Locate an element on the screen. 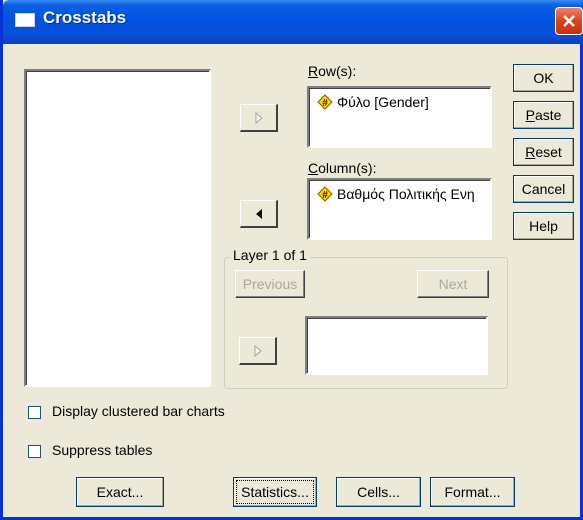 The width and height of the screenshot is (583, 520). ok-button: OK is located at coordinates (543, 78).